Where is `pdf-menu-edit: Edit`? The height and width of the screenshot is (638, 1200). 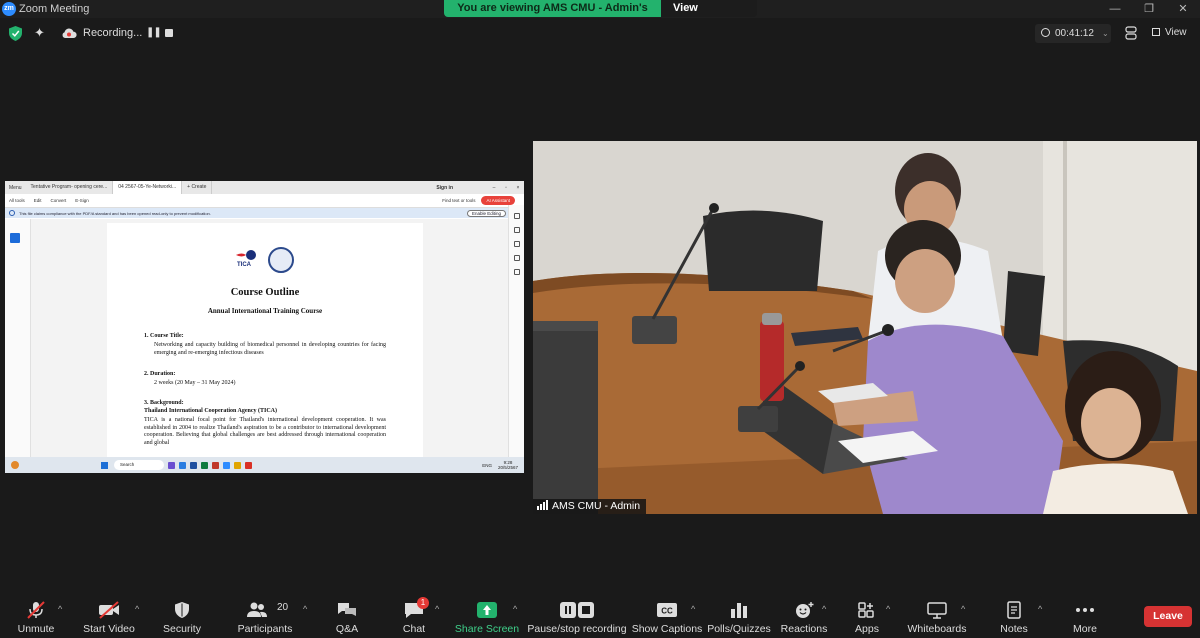 pdf-menu-edit: Edit is located at coordinates (37, 200).